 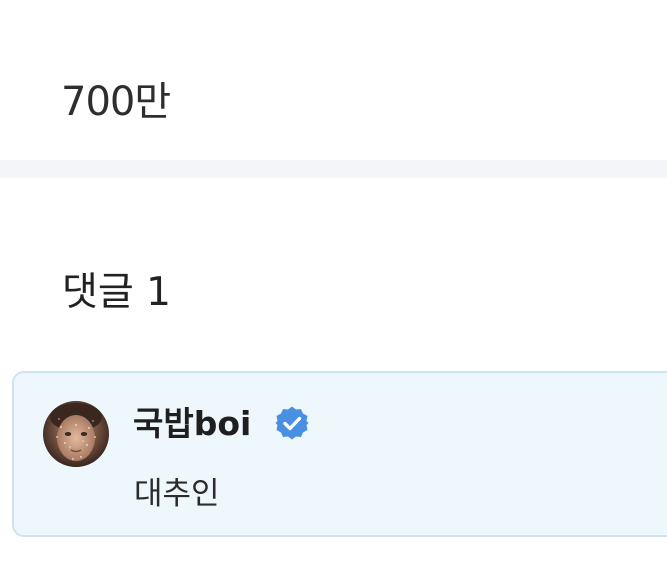 What do you see at coordinates (333, 169) in the screenshot?
I see `section-divider` at bounding box center [333, 169].